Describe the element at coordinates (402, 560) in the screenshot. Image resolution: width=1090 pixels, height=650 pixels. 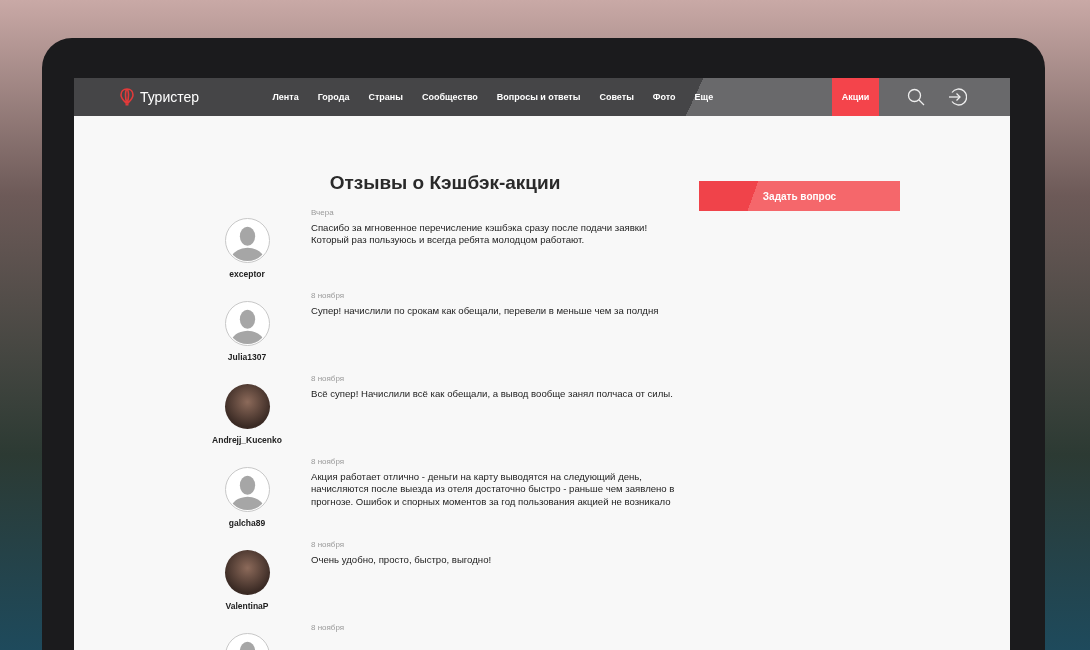
I see `review-text: Очень удобно, просто, быстро, выгодно!` at that location.